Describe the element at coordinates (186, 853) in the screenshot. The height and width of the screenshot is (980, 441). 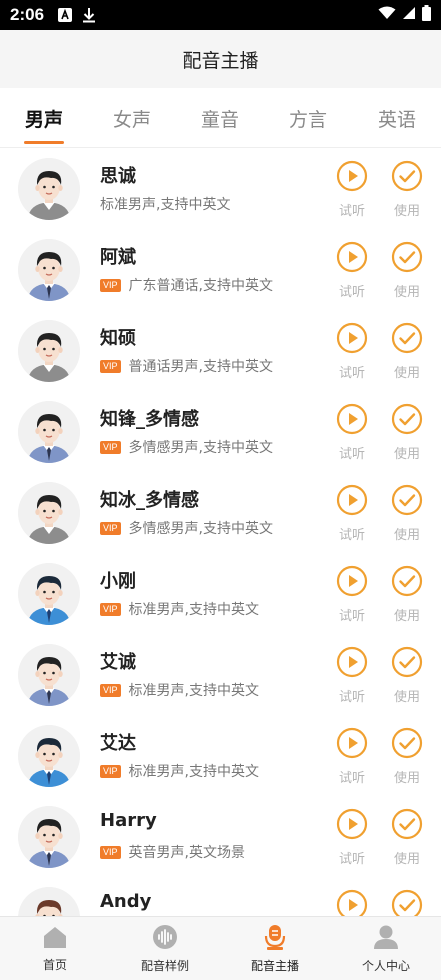
I see `voice-description: 英音男声,英文场景` at that location.